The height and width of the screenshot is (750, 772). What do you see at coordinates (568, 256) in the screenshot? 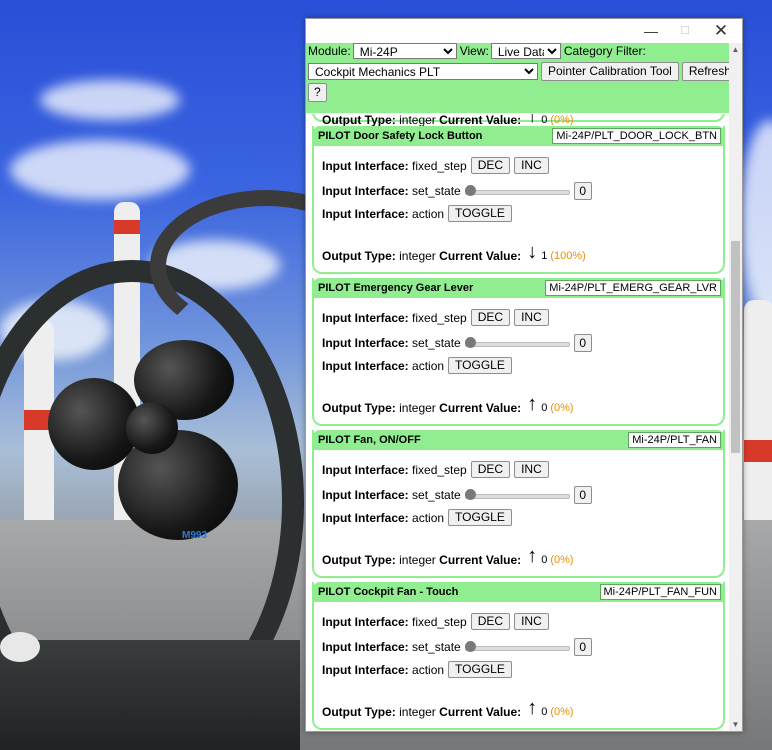
I see `current-value-percent: (100%)` at bounding box center [568, 256].